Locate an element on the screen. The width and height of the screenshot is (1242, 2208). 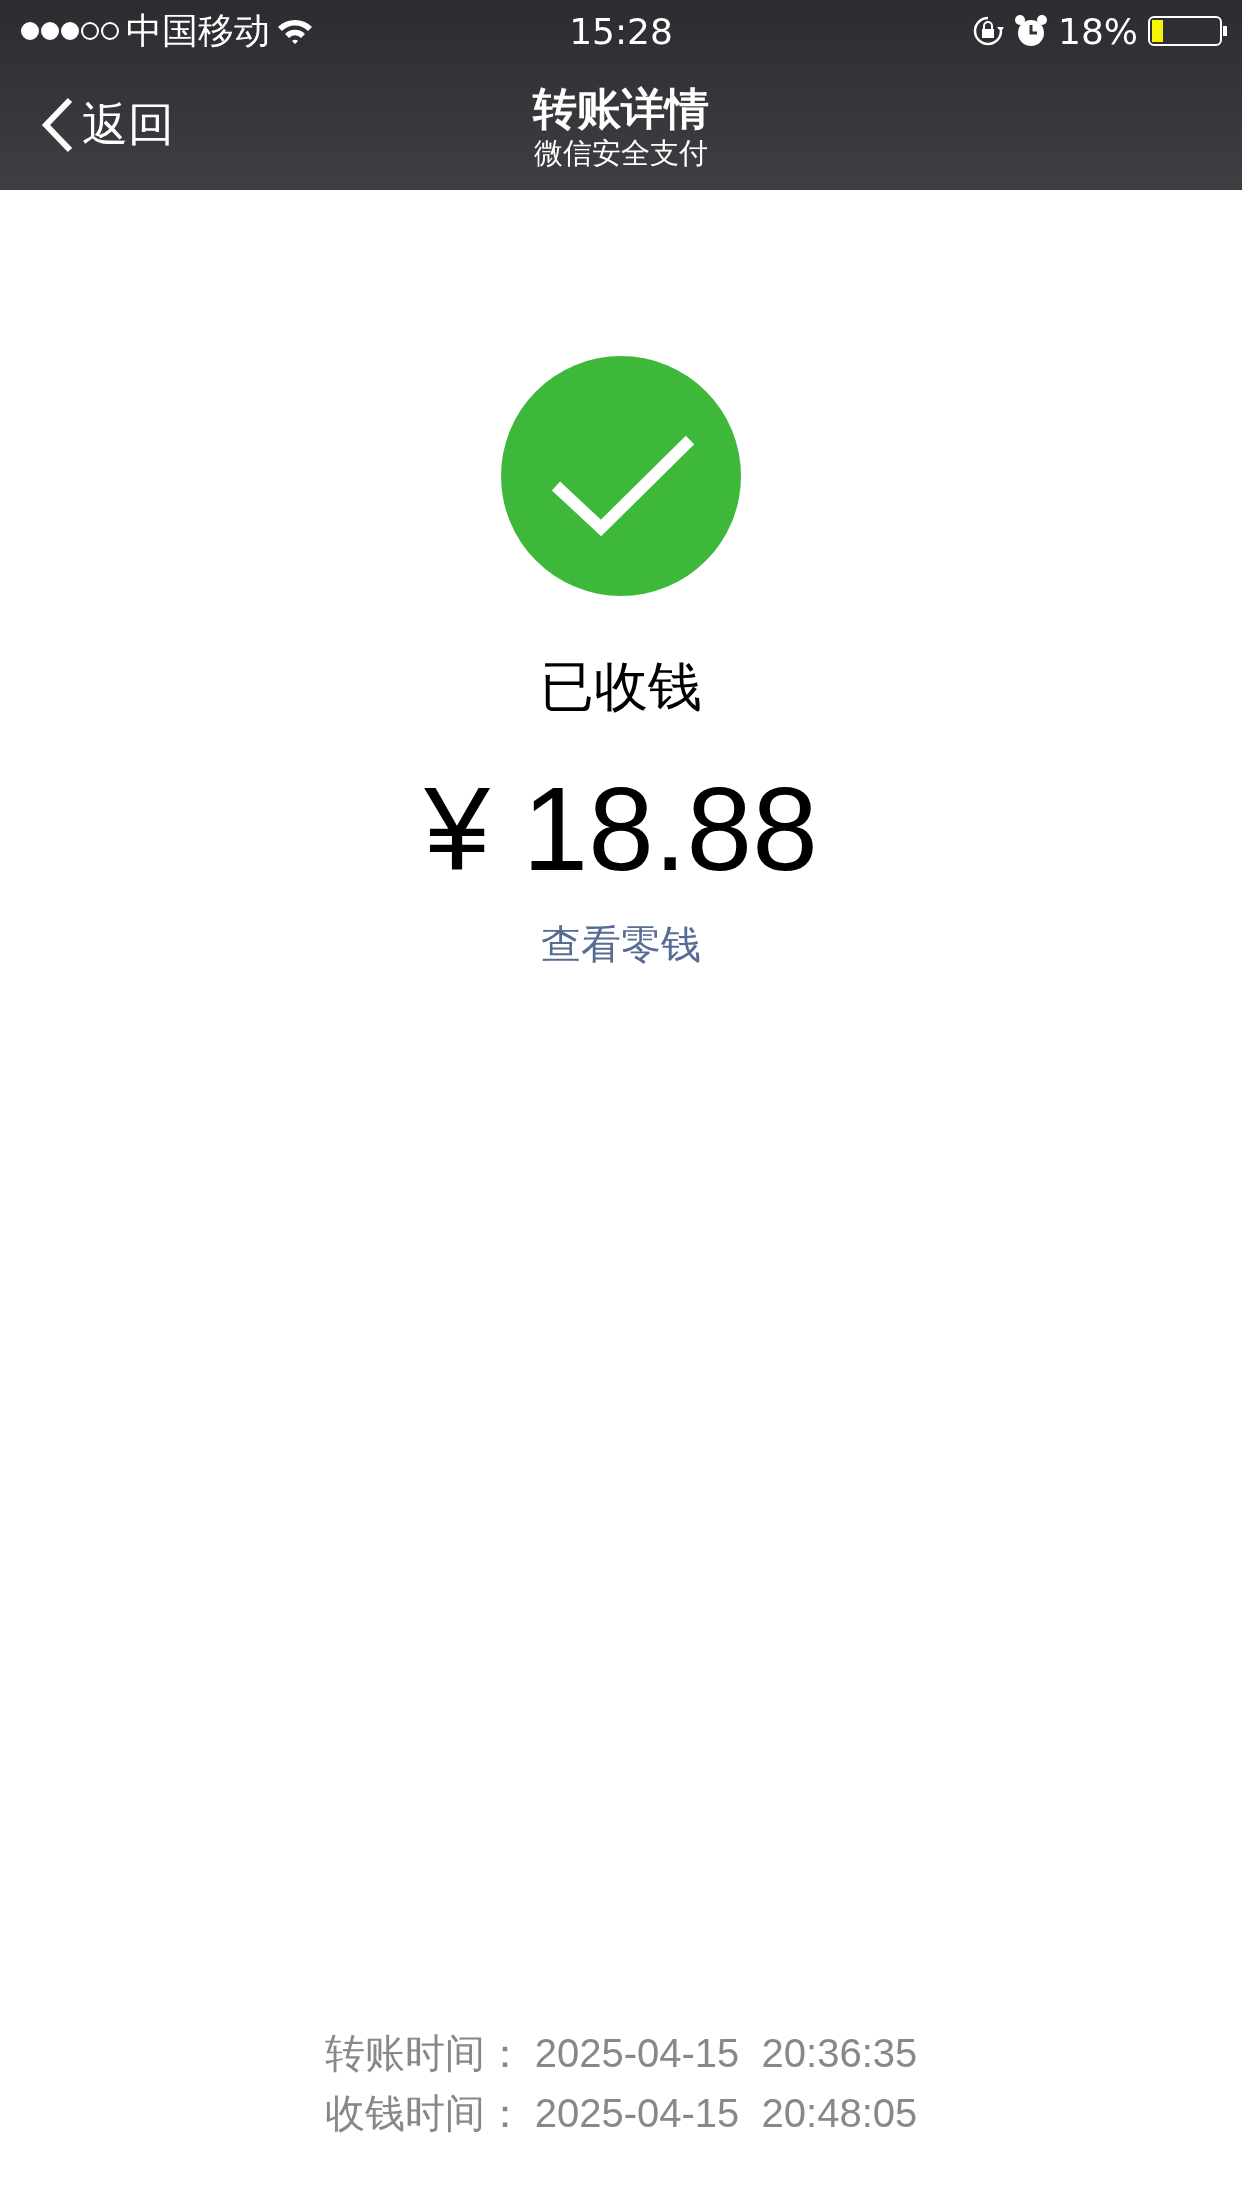
detail-label: 转账时间： is located at coordinates (424, 2053).